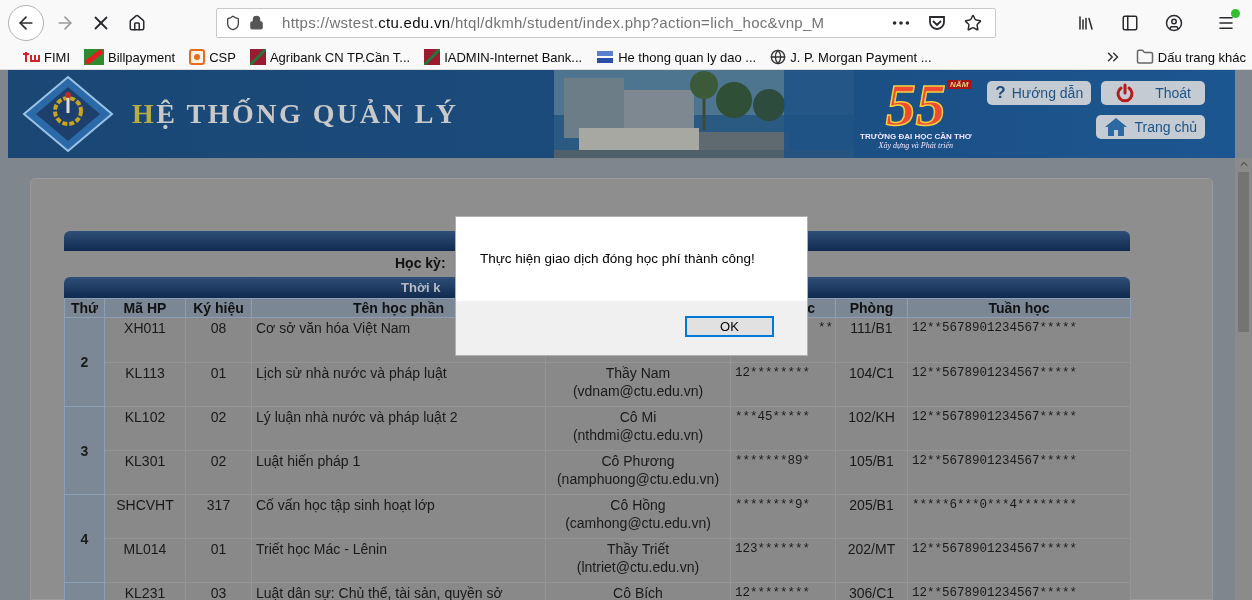 The width and height of the screenshot is (1252, 600). What do you see at coordinates (1116, 127) in the screenshot?
I see `home-icon` at bounding box center [1116, 127].